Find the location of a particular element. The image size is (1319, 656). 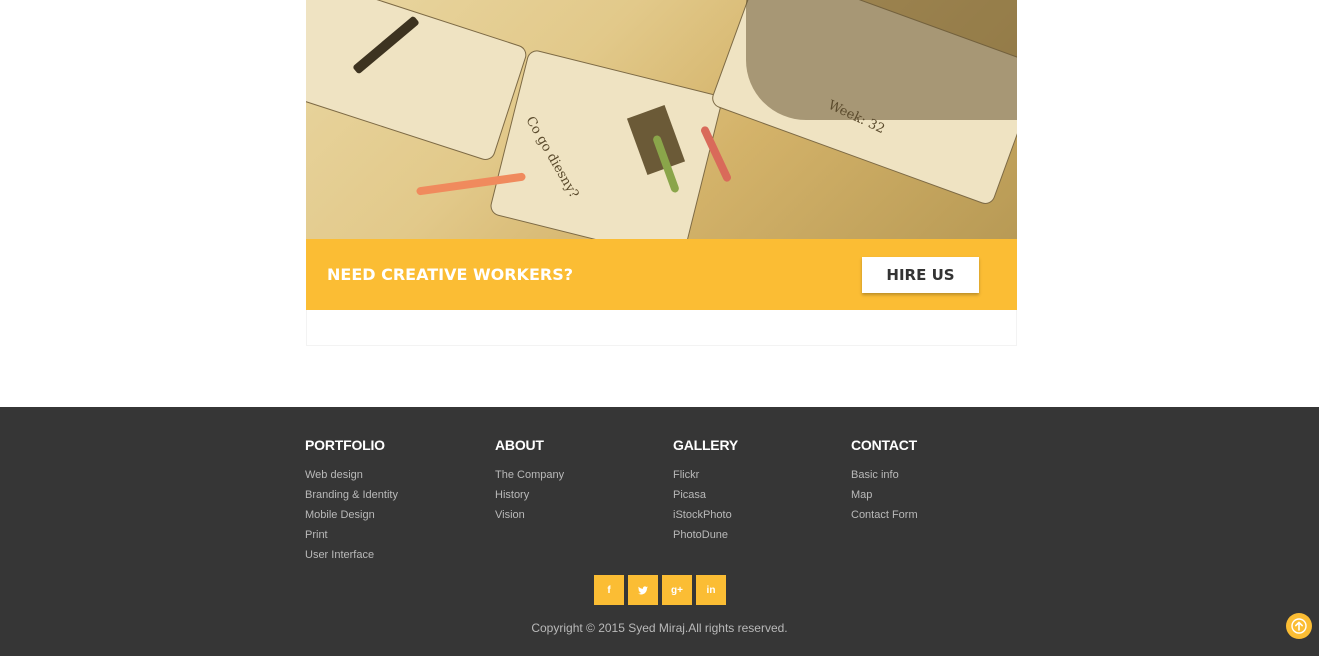

twitter-icon is located at coordinates (643, 590).